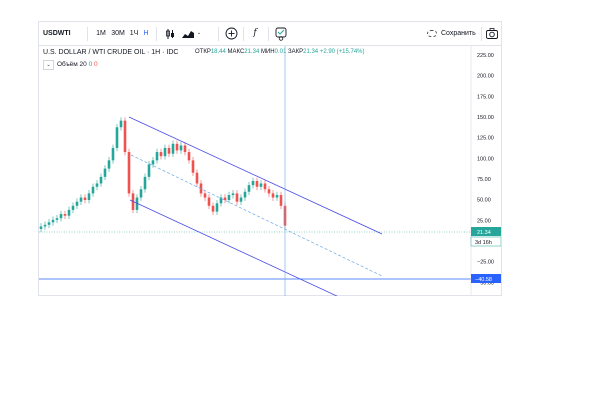 This screenshot has height=417, width=590. What do you see at coordinates (255, 33) in the screenshot?
I see `indicators-icon: f` at bounding box center [255, 33].